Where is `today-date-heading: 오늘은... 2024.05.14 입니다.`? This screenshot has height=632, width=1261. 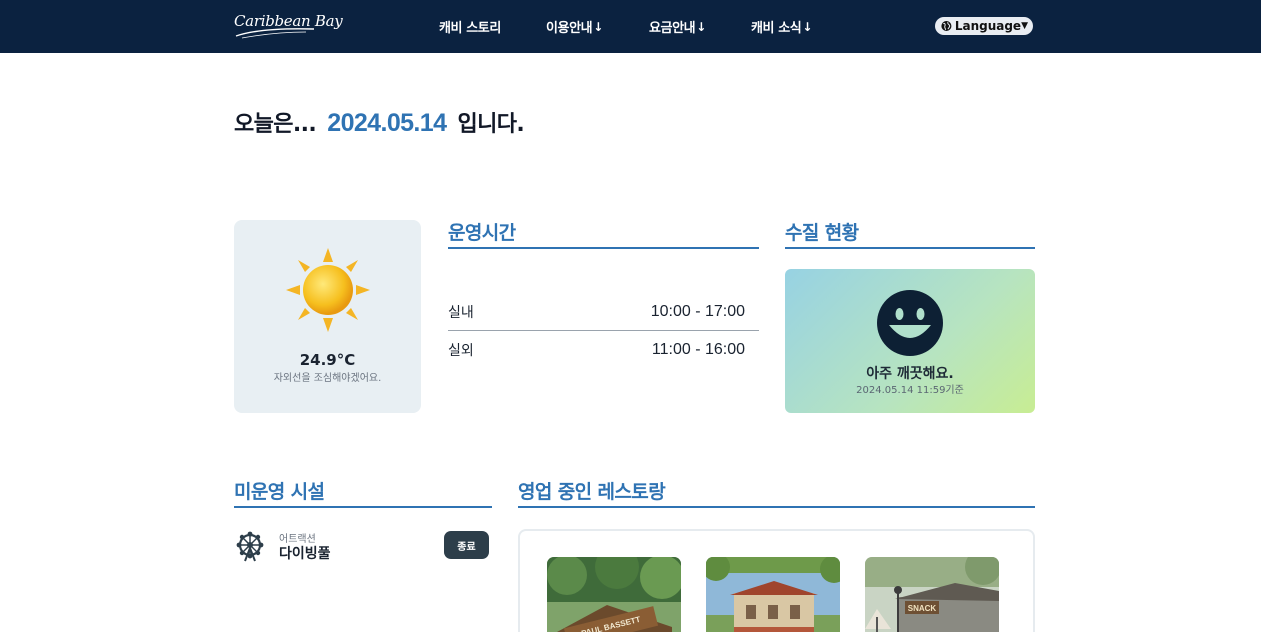
today-date-heading: 오늘은... 2024.05.14 입니다. is located at coordinates (379, 122).